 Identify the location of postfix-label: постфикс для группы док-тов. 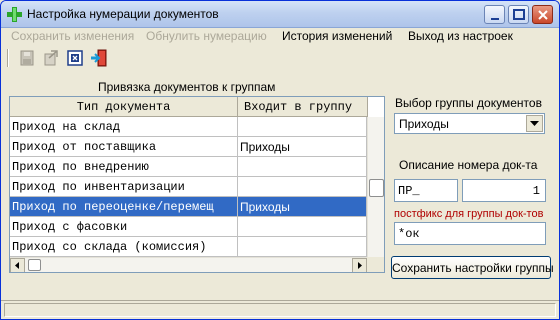
(469, 214).